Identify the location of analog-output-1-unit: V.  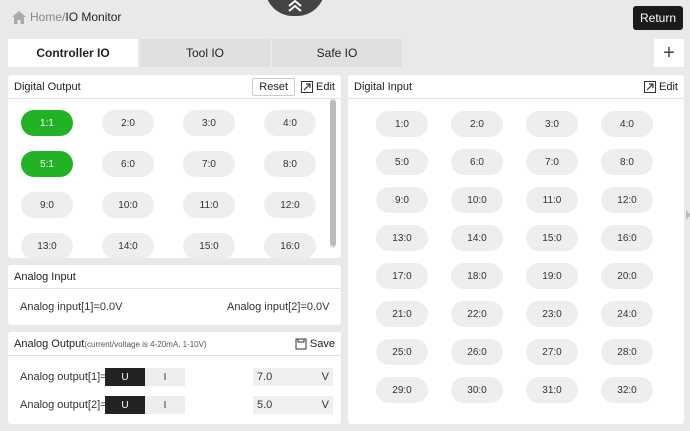
(325, 377).